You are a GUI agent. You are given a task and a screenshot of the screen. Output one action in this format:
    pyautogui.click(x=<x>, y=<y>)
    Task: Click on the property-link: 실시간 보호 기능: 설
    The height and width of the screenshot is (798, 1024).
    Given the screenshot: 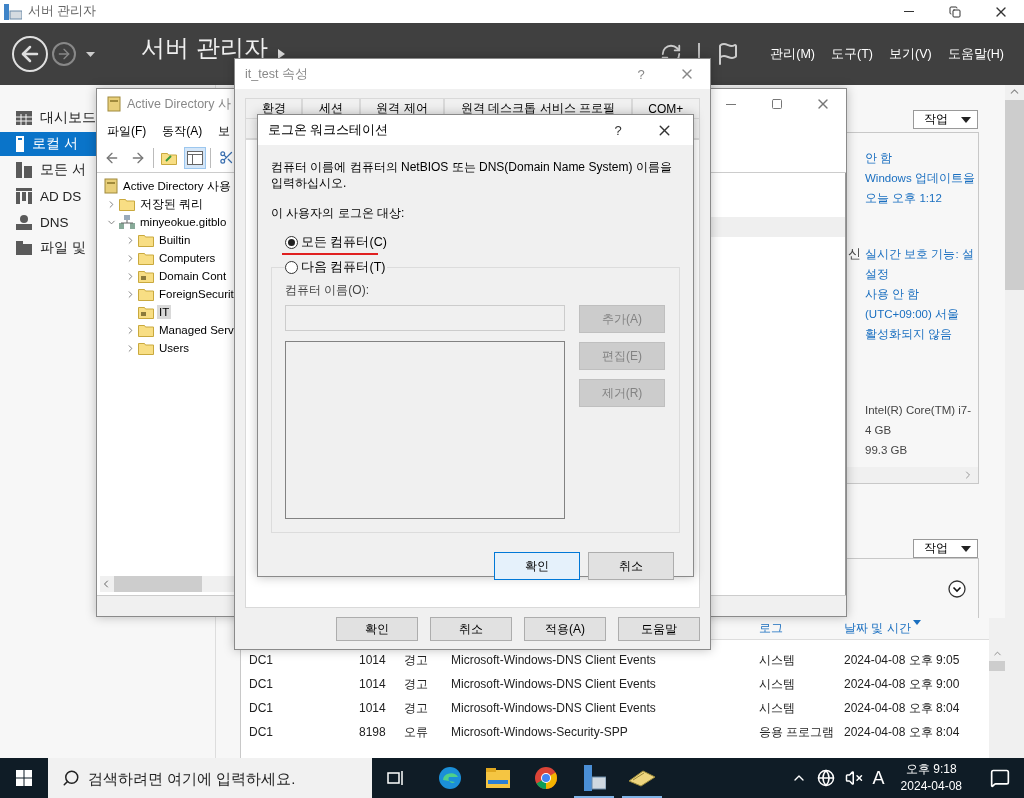 What is the action you would take?
    pyautogui.click(x=919, y=254)
    